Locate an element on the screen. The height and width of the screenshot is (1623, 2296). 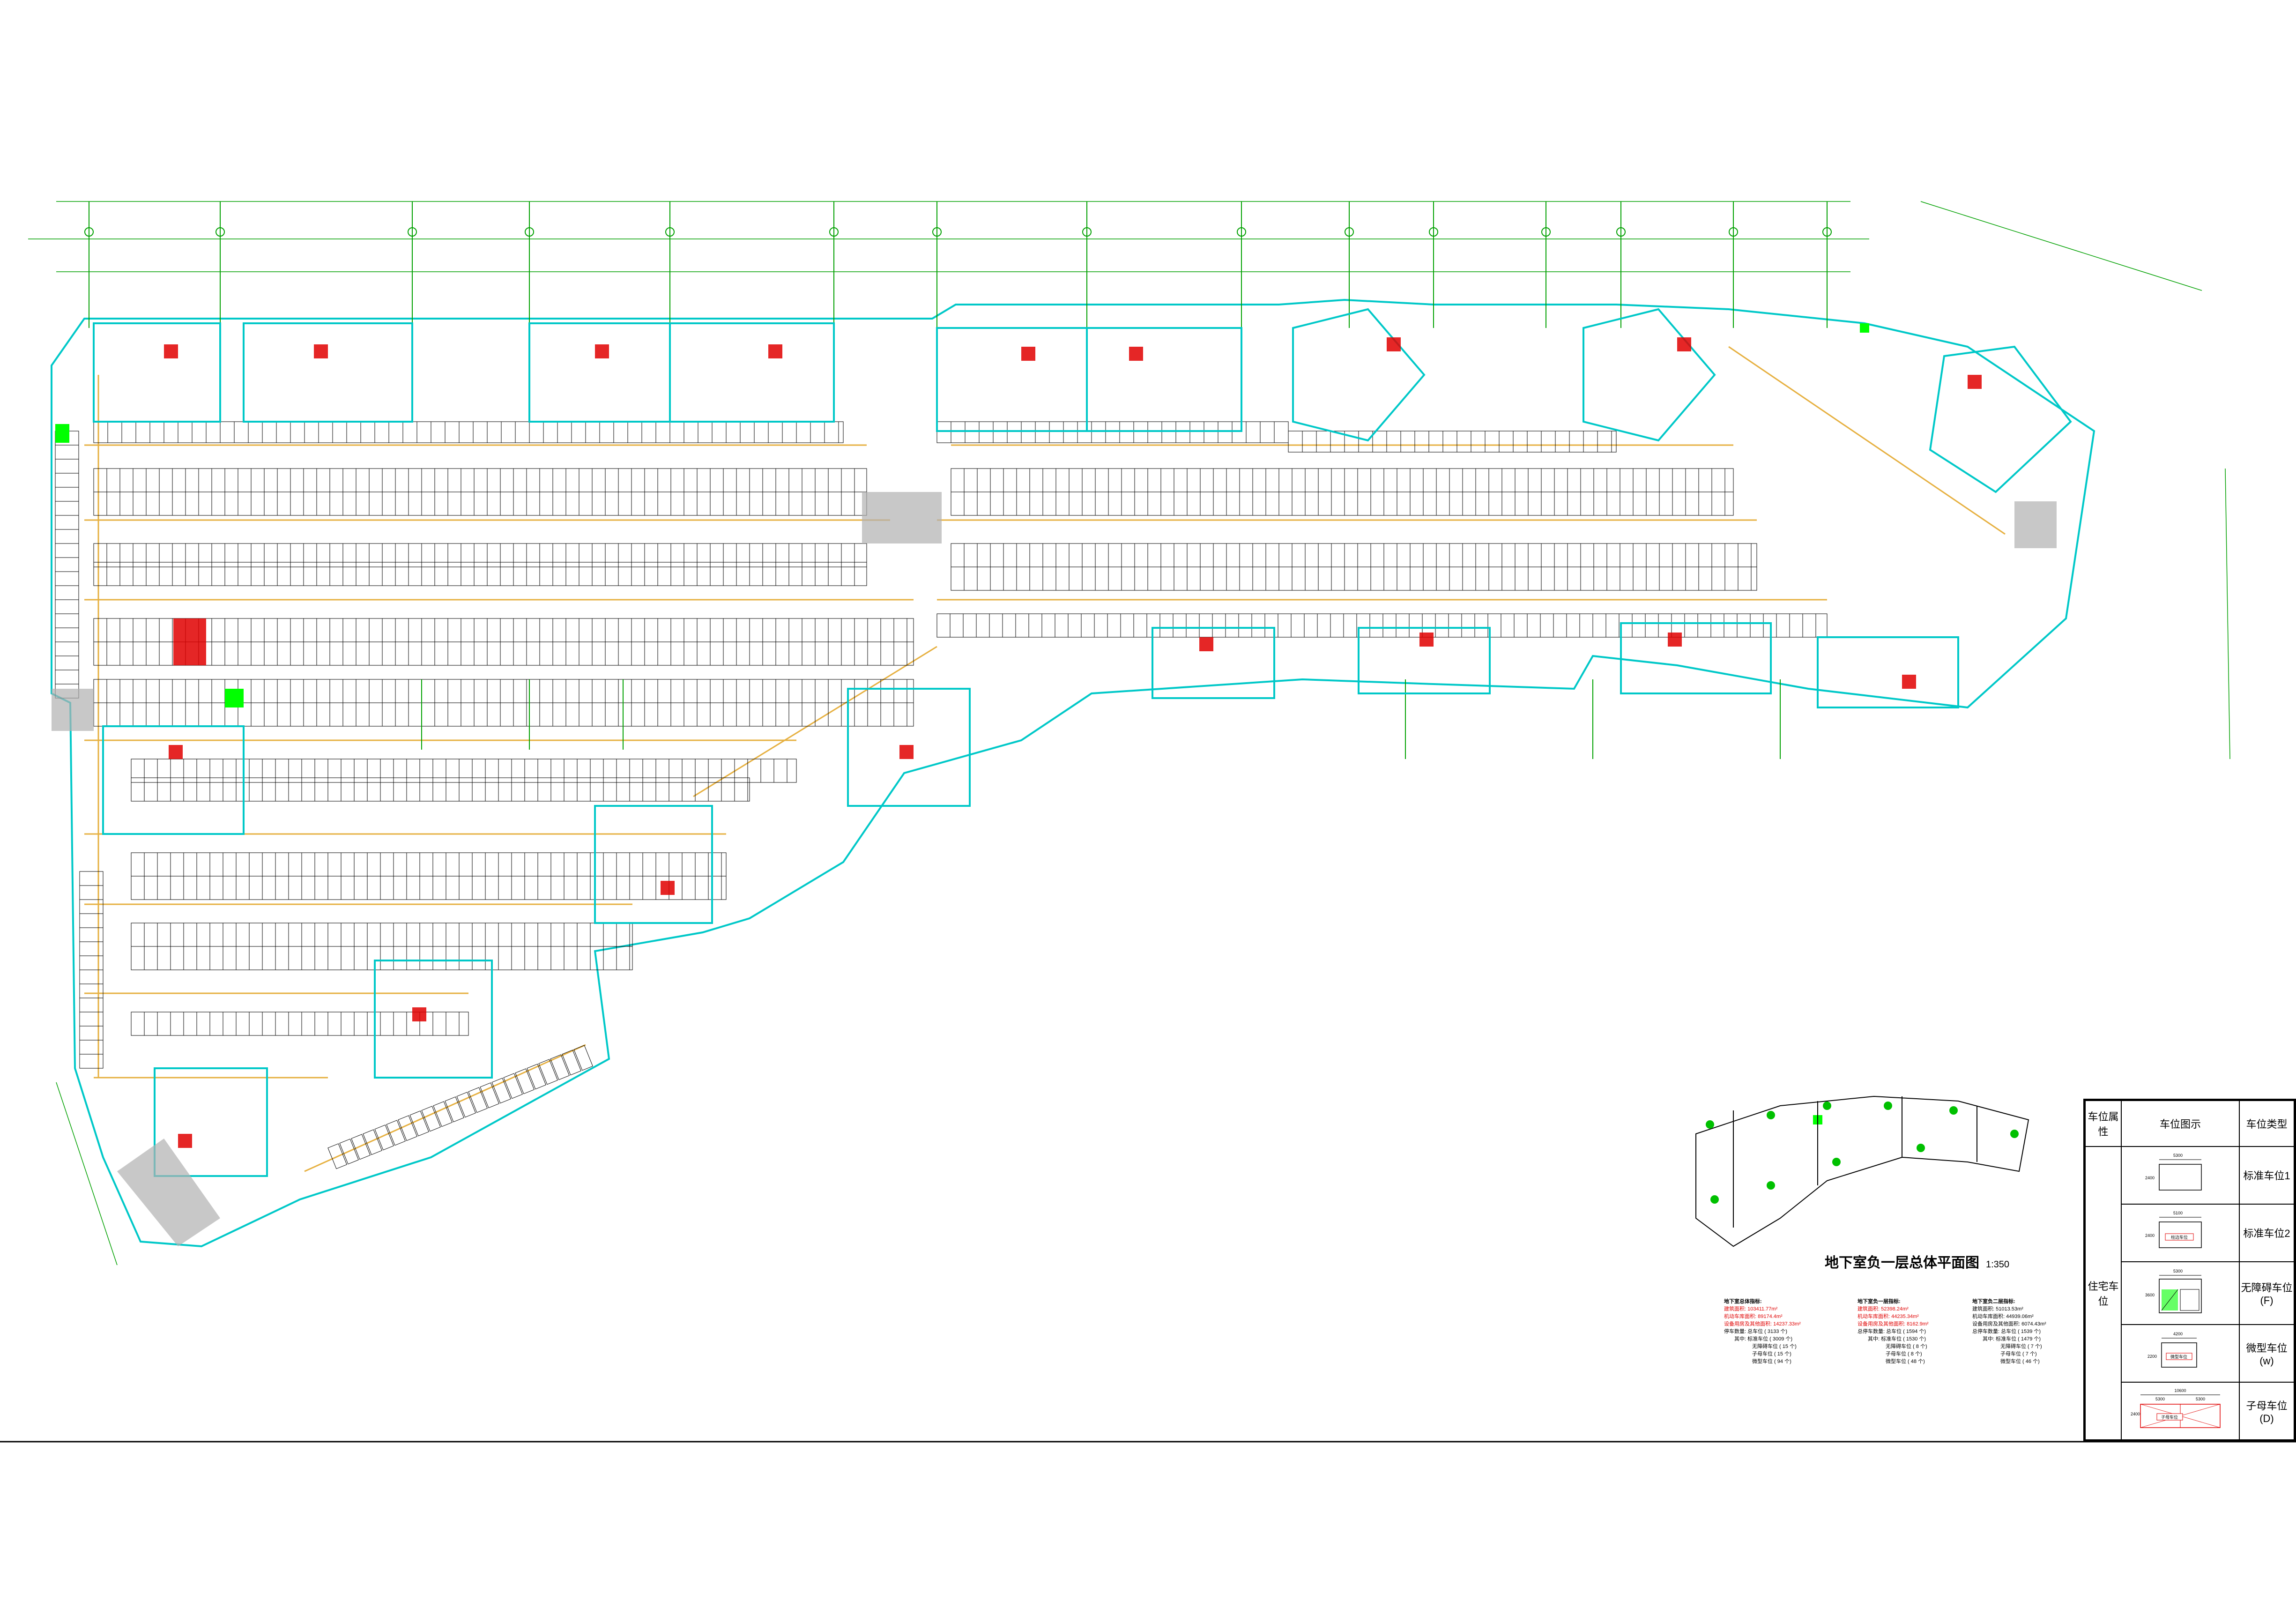
dim-width: 5100 is located at coordinates (2178, 1213).